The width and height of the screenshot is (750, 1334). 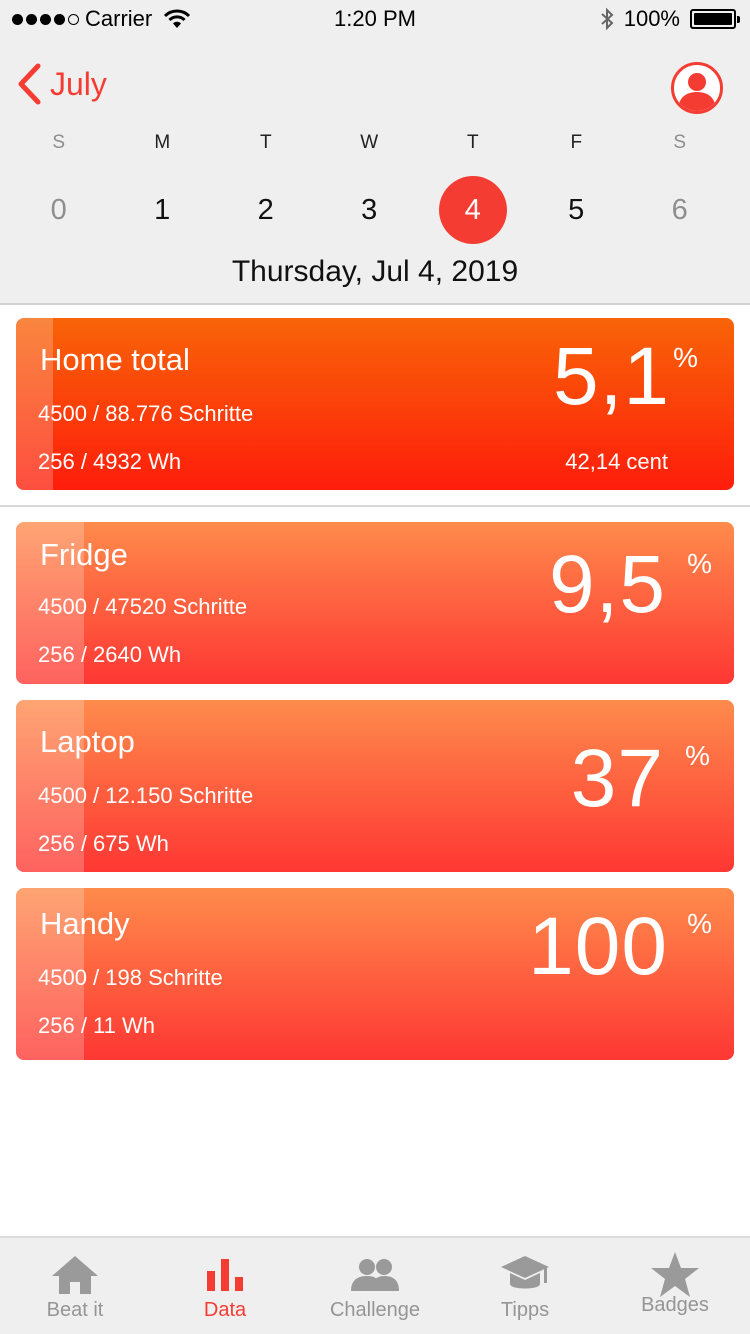 I want to click on day-cell: 0, so click(x=59, y=210).